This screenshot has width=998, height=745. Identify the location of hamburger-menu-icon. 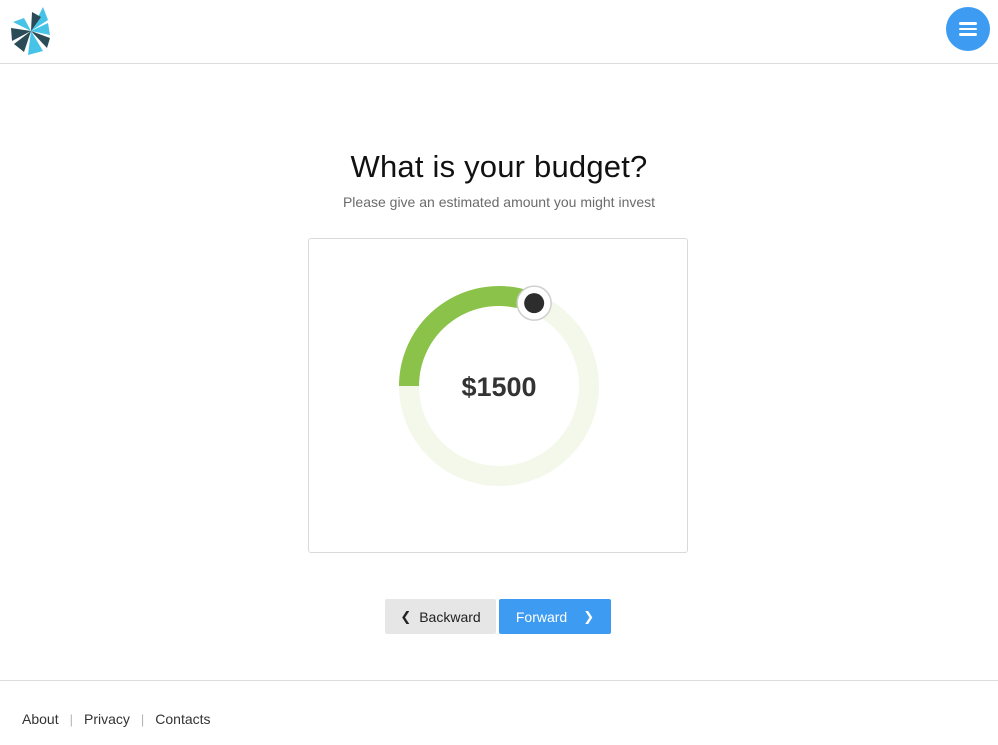
(968, 29).